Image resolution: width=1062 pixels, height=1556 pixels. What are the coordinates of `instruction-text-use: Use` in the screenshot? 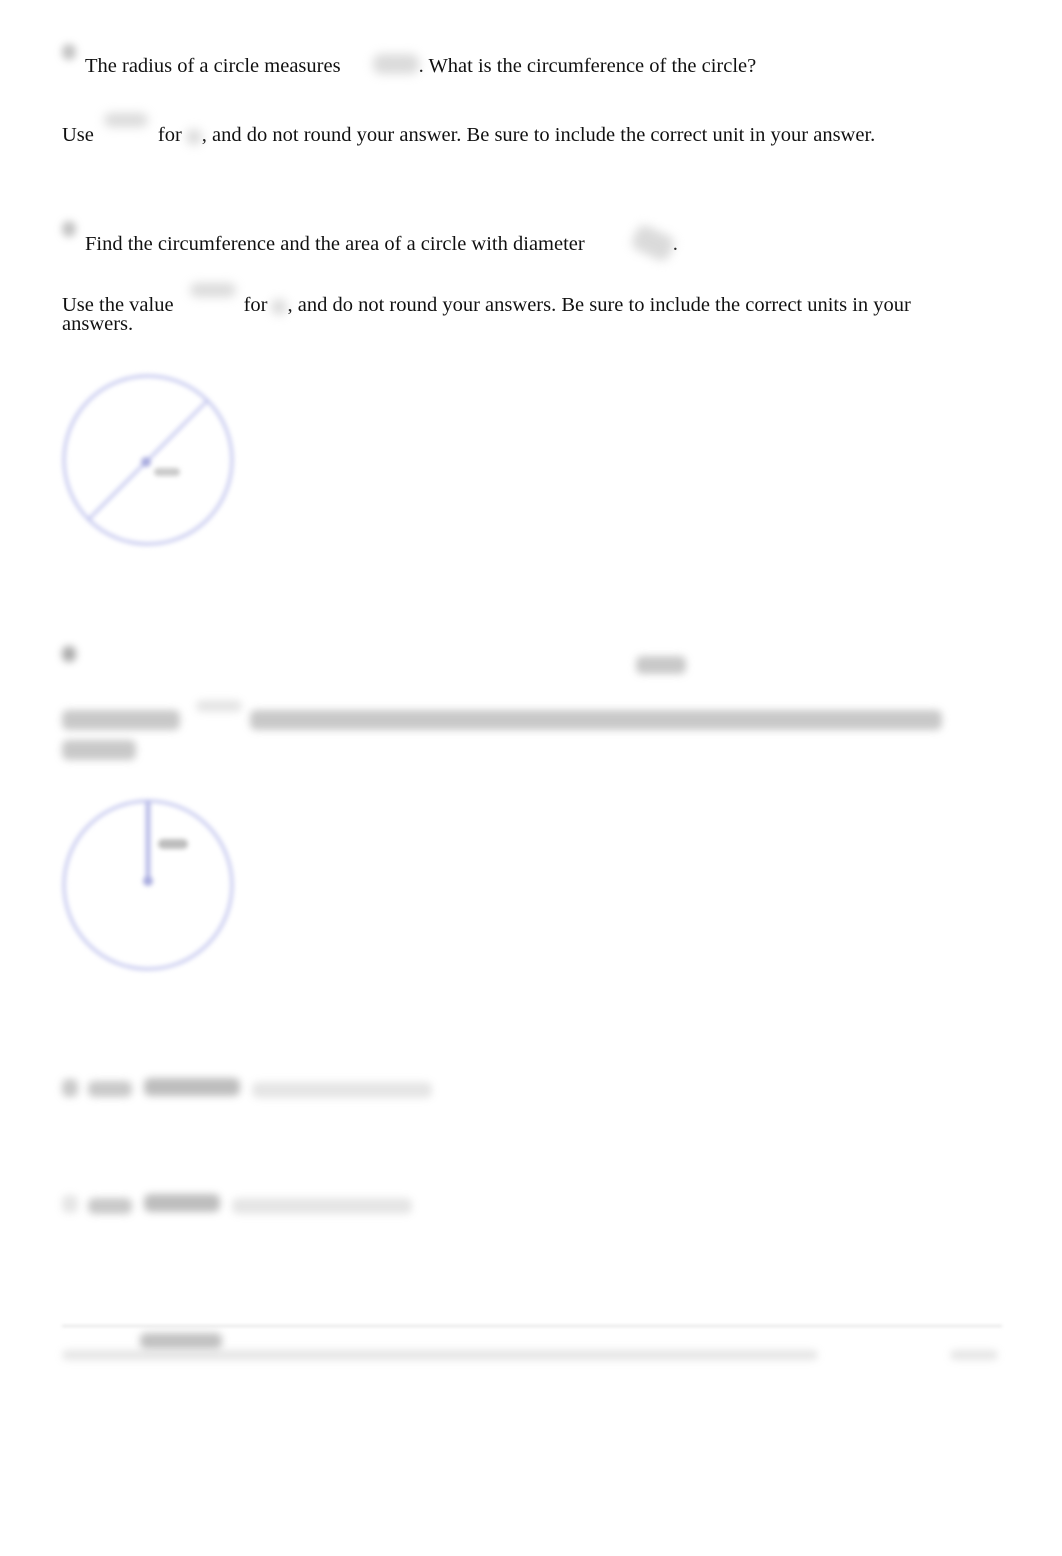 It's located at (78, 135).